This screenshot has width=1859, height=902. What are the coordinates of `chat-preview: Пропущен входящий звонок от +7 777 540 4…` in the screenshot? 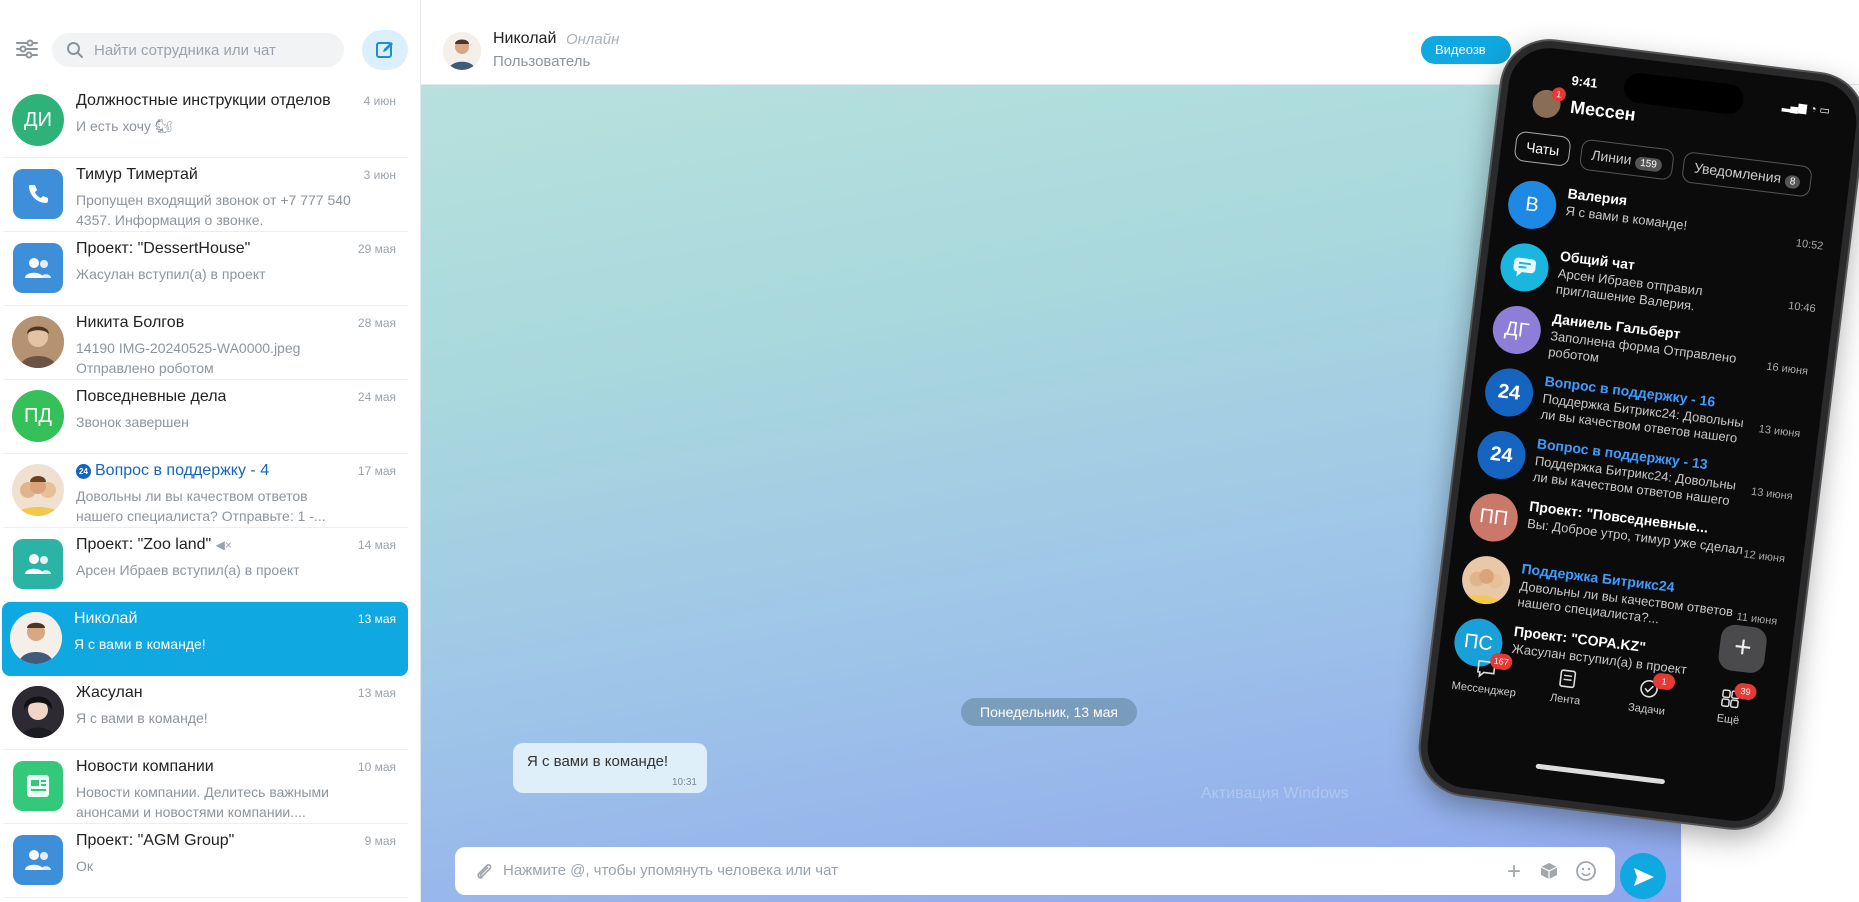 It's located at (213, 210).